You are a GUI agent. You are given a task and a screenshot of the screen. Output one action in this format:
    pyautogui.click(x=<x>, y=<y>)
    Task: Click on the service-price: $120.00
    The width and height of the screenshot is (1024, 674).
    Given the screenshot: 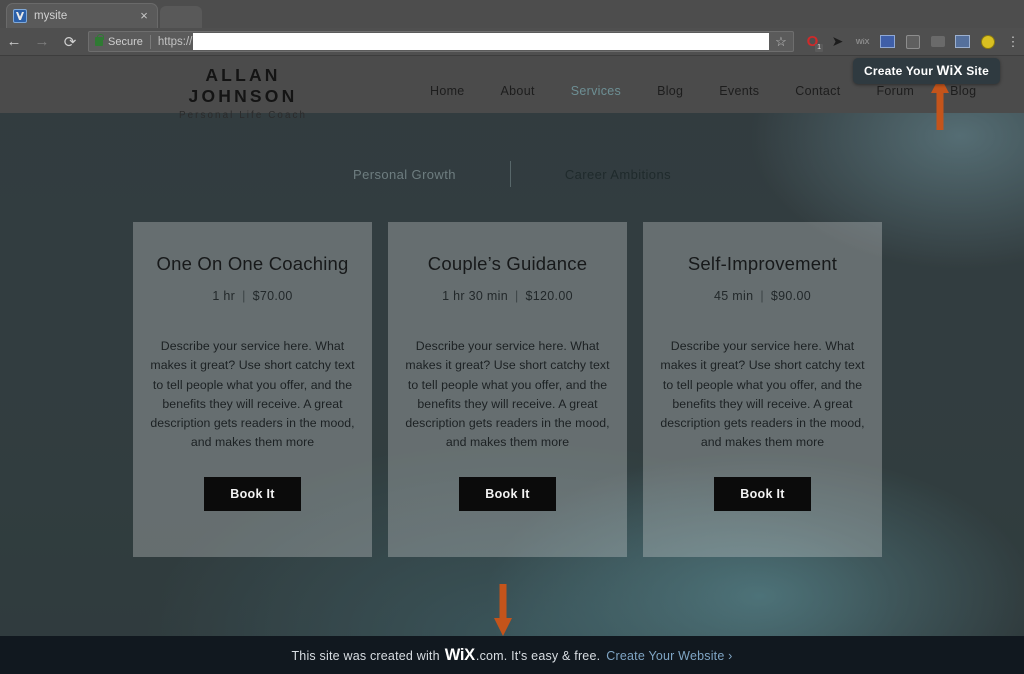 What is the action you would take?
    pyautogui.click(x=549, y=296)
    